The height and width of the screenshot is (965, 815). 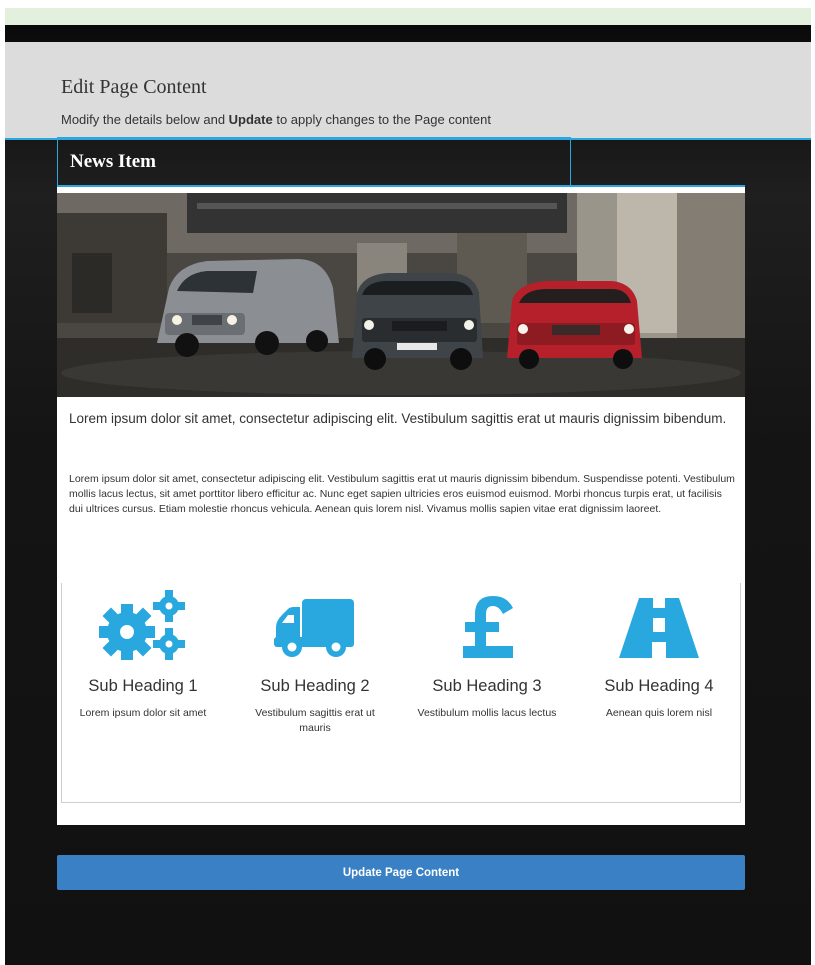 I want to click on top-notification-strip, so click(x=408, y=16).